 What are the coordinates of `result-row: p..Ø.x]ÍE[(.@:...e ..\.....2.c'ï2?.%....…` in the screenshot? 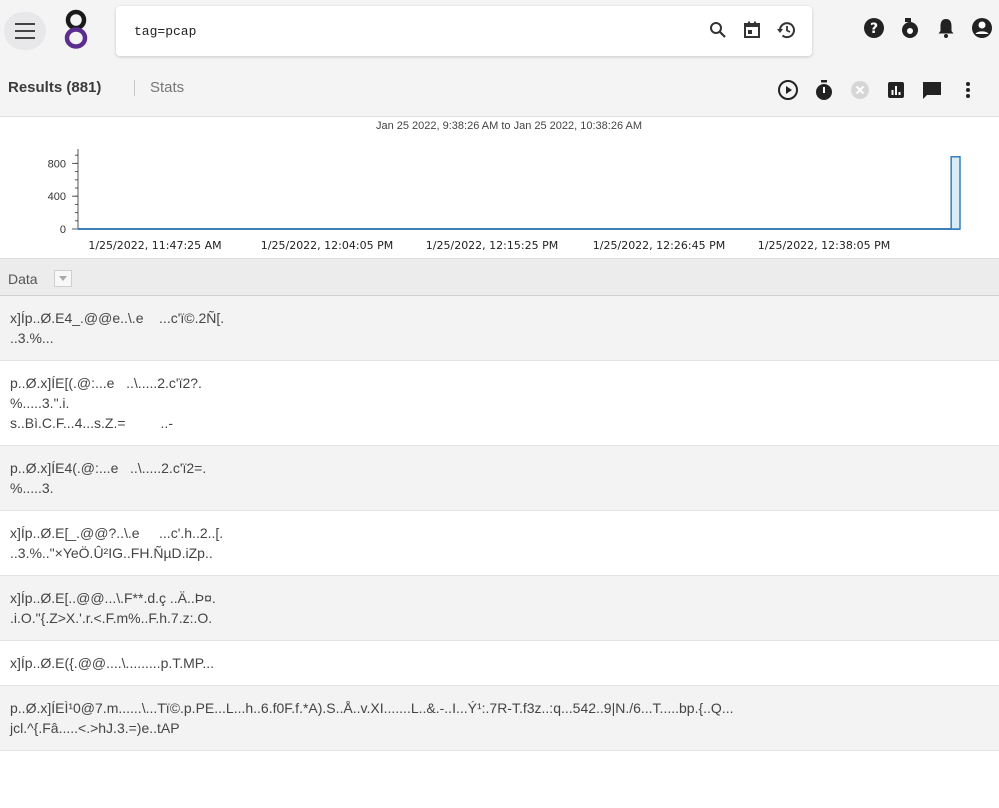 It's located at (499, 403).